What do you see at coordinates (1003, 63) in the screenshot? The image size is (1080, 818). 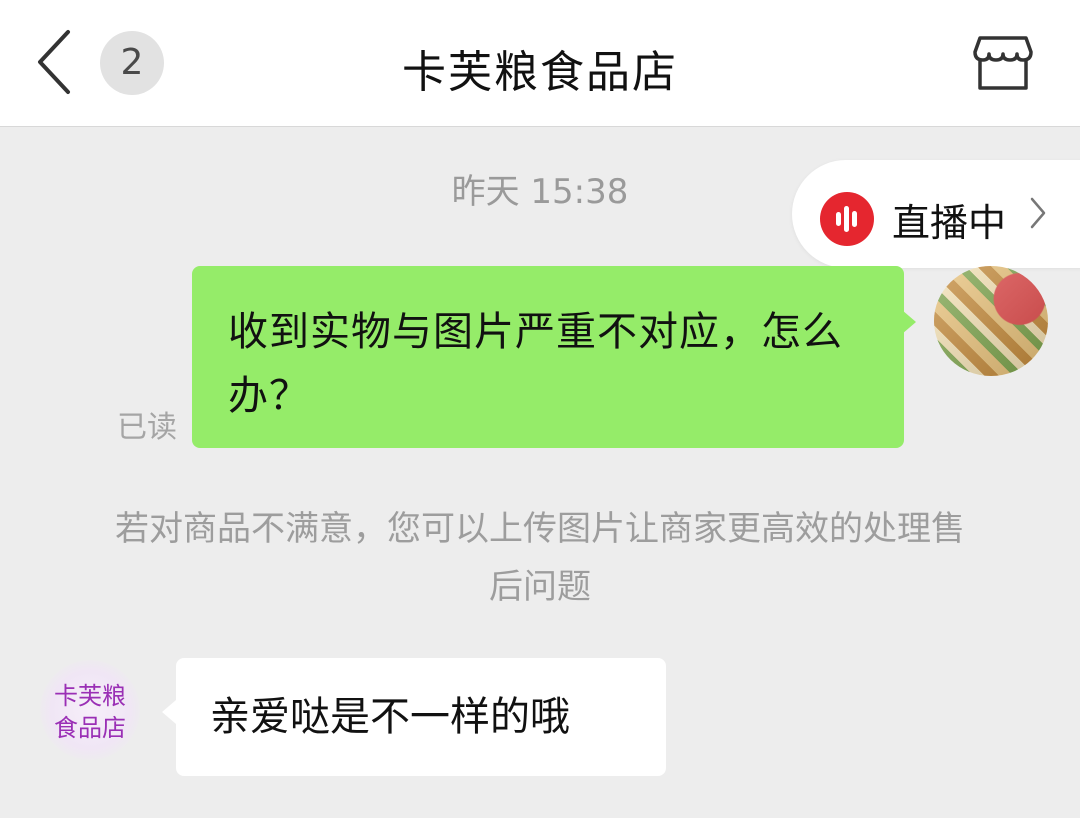 I see `store-icon` at bounding box center [1003, 63].